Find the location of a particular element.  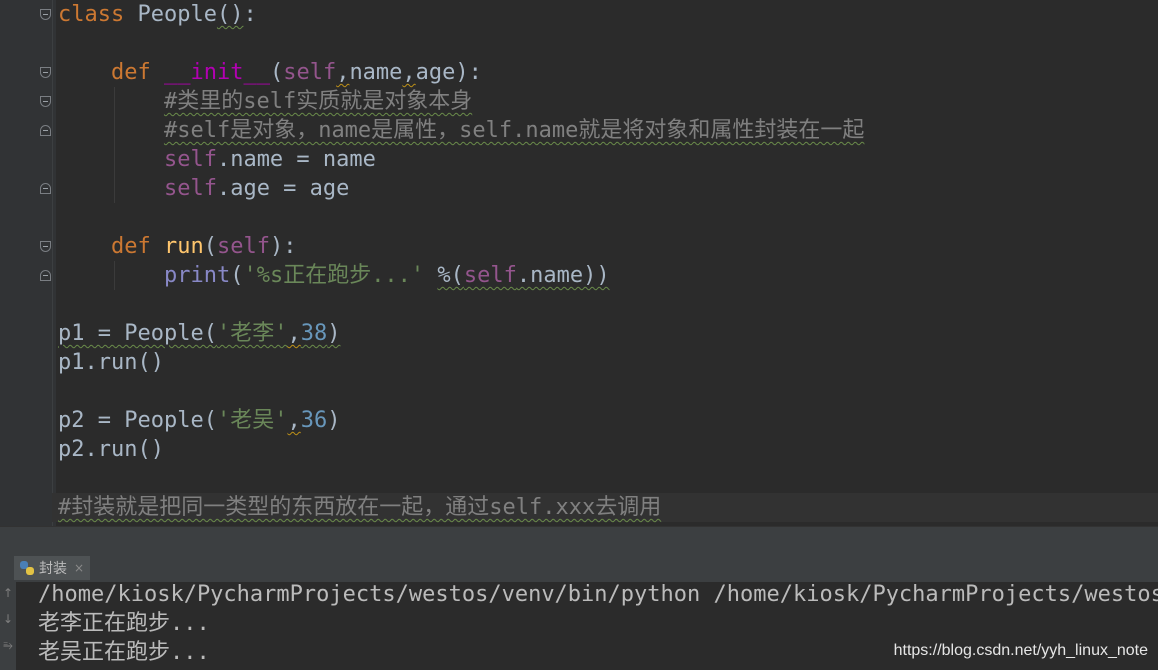

code-token: p2.run() is located at coordinates (111, 449).